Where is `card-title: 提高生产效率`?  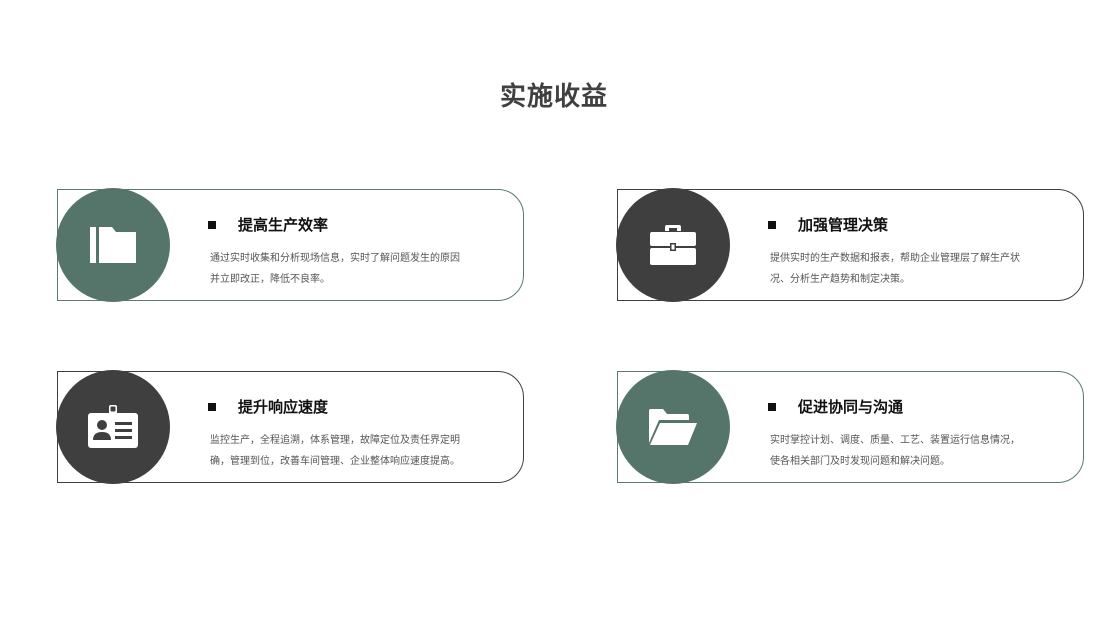 card-title: 提高生产效率 is located at coordinates (268, 224).